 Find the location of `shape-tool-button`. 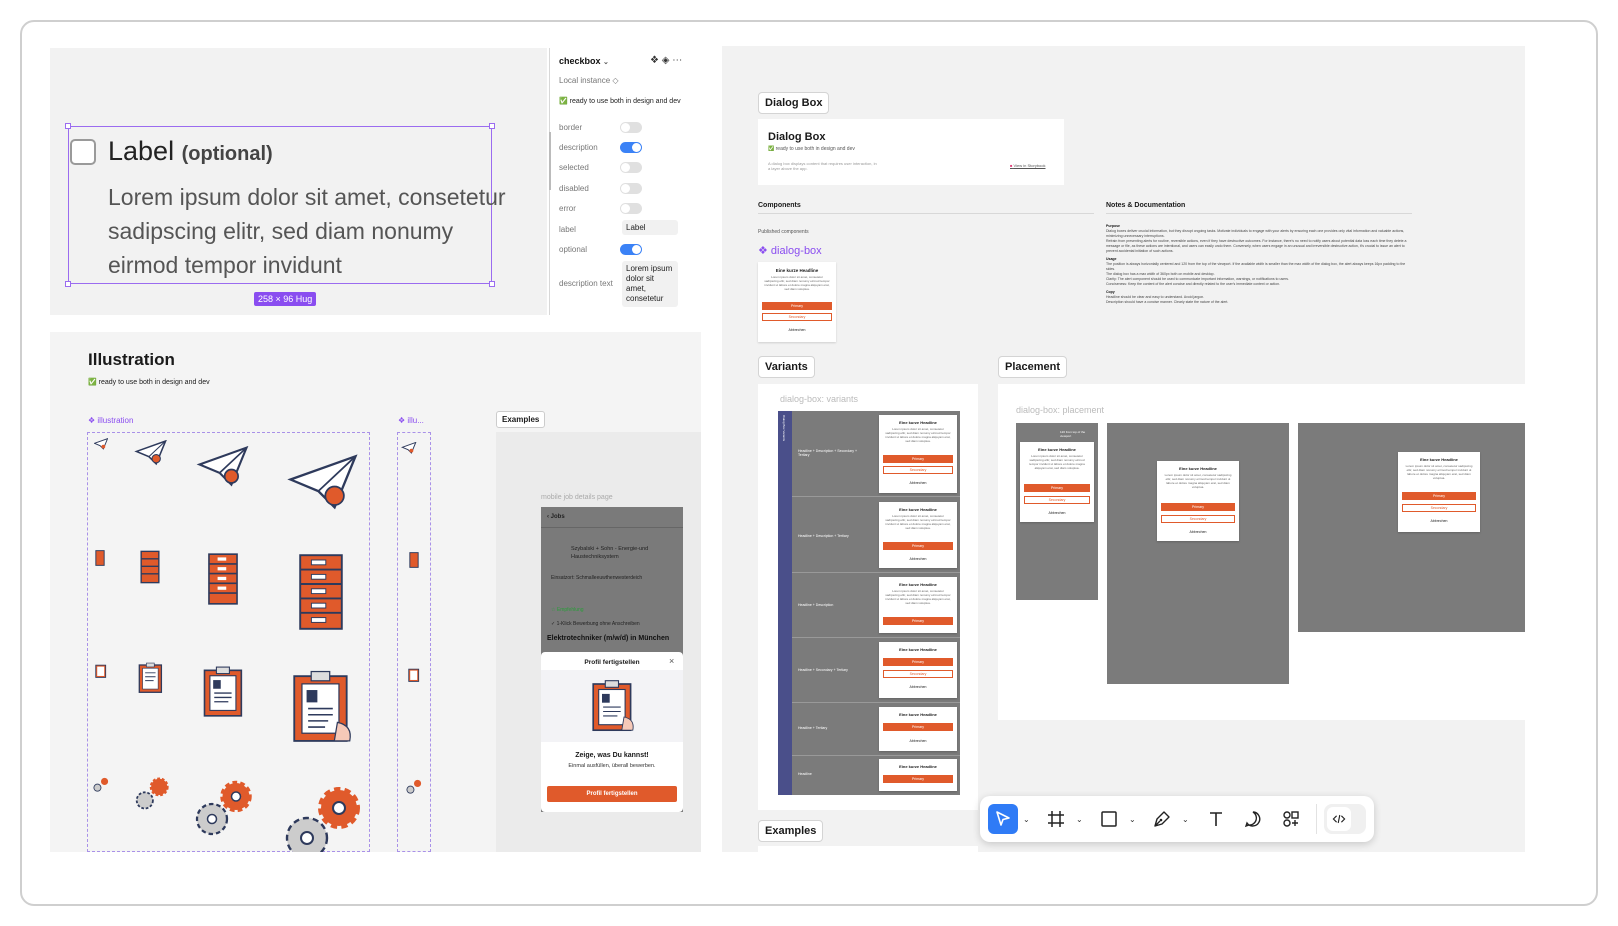

shape-tool-button is located at coordinates (1109, 819).